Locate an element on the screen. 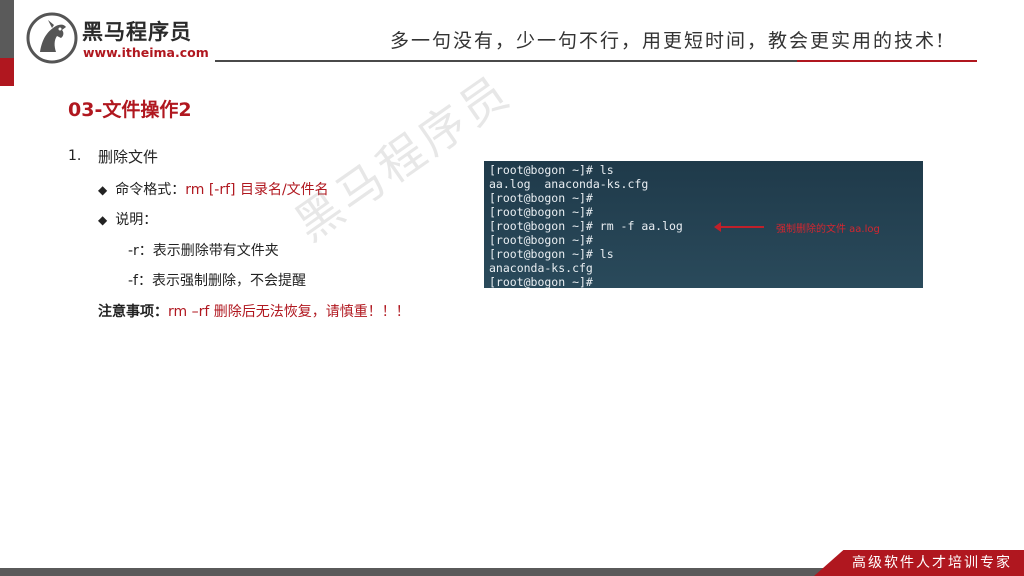  explanation-line: ◆ 说明： is located at coordinates (127, 219).